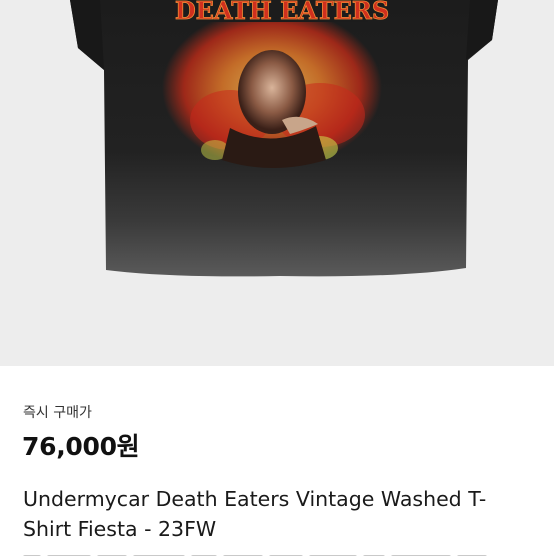  Describe the element at coordinates (273, 552) in the screenshot. I see `truncated-text-line` at that location.